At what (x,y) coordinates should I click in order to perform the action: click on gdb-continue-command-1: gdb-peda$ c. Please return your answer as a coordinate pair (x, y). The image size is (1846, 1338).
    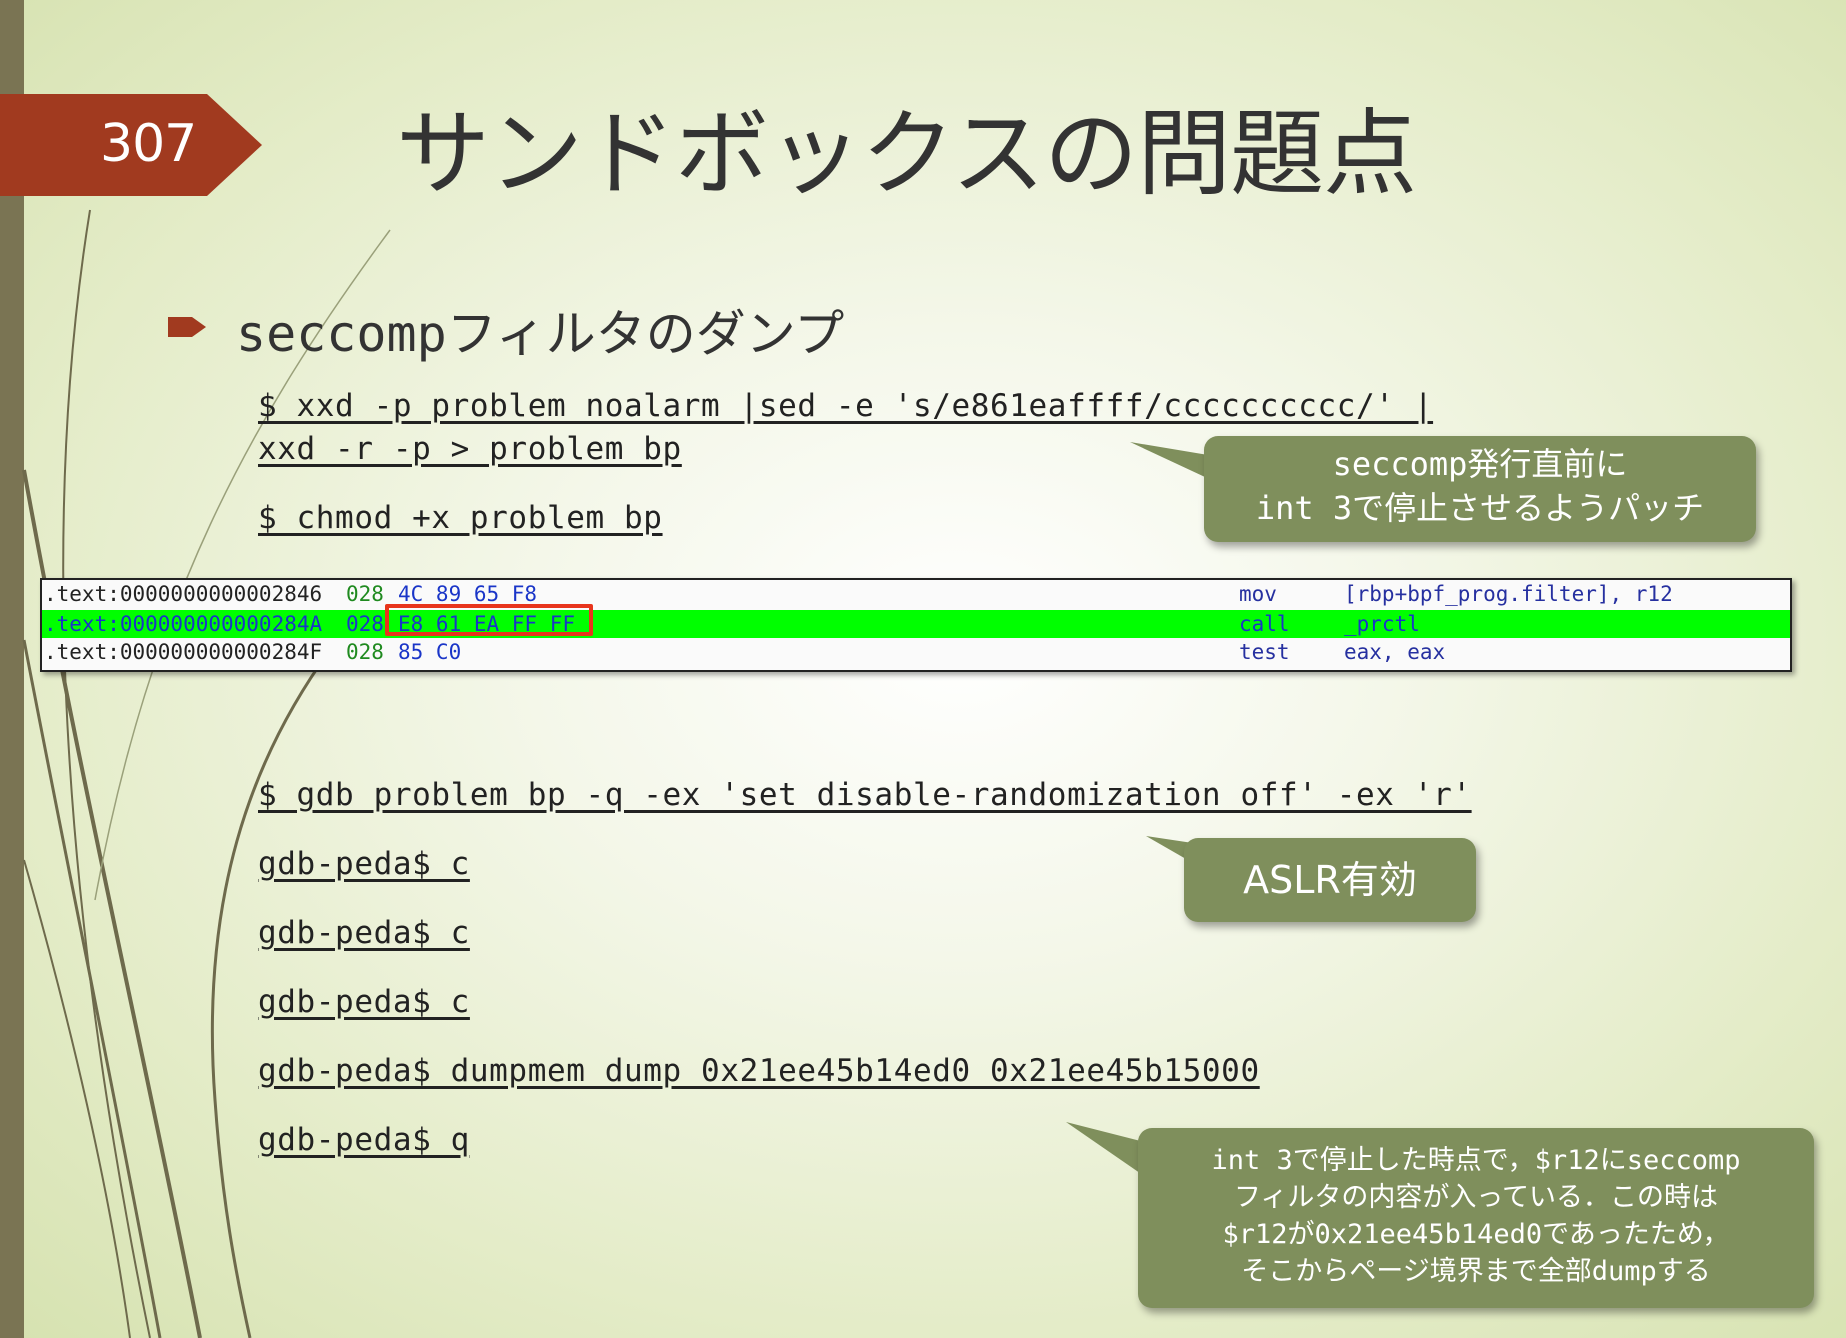
    Looking at the image, I should click on (364, 864).